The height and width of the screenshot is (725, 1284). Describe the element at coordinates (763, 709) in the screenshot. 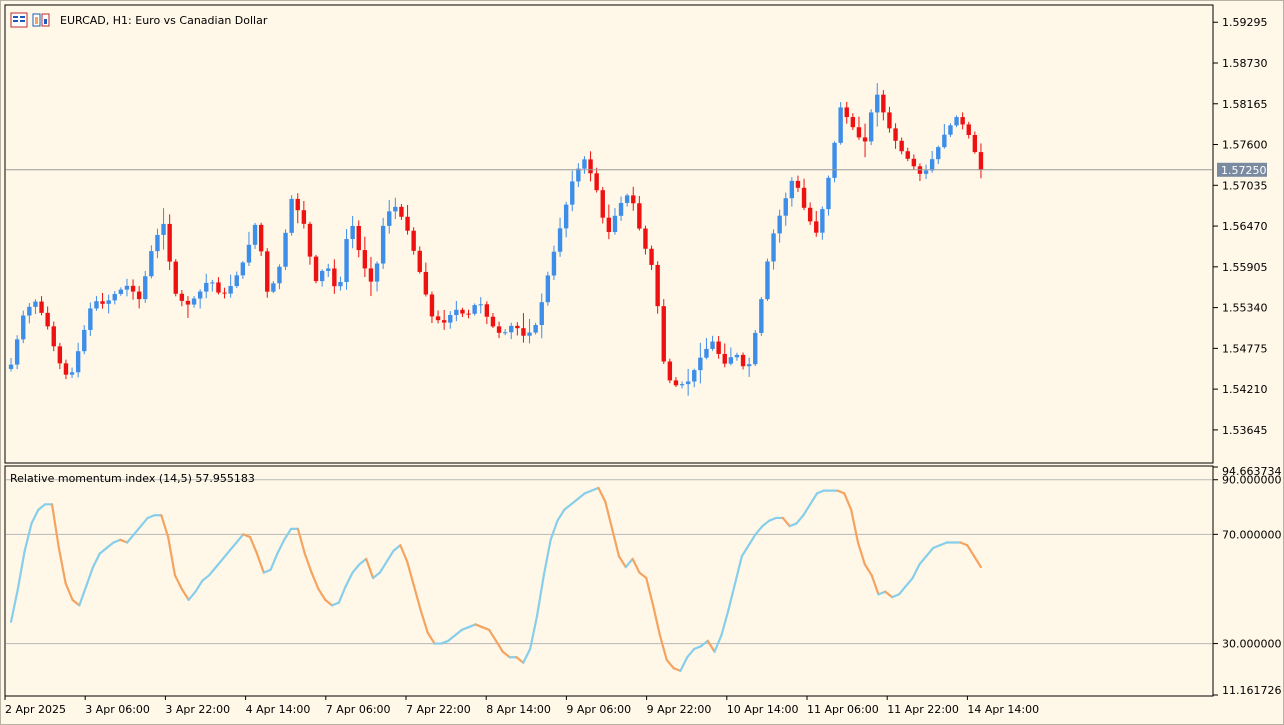

I see `time-tick-label: 10 Apr 14:00` at that location.